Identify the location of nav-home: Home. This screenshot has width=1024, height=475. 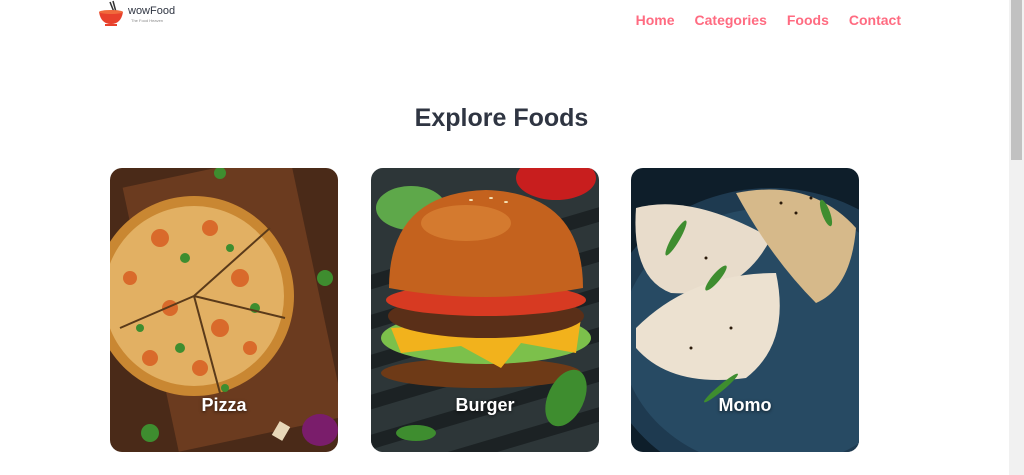
(655, 20).